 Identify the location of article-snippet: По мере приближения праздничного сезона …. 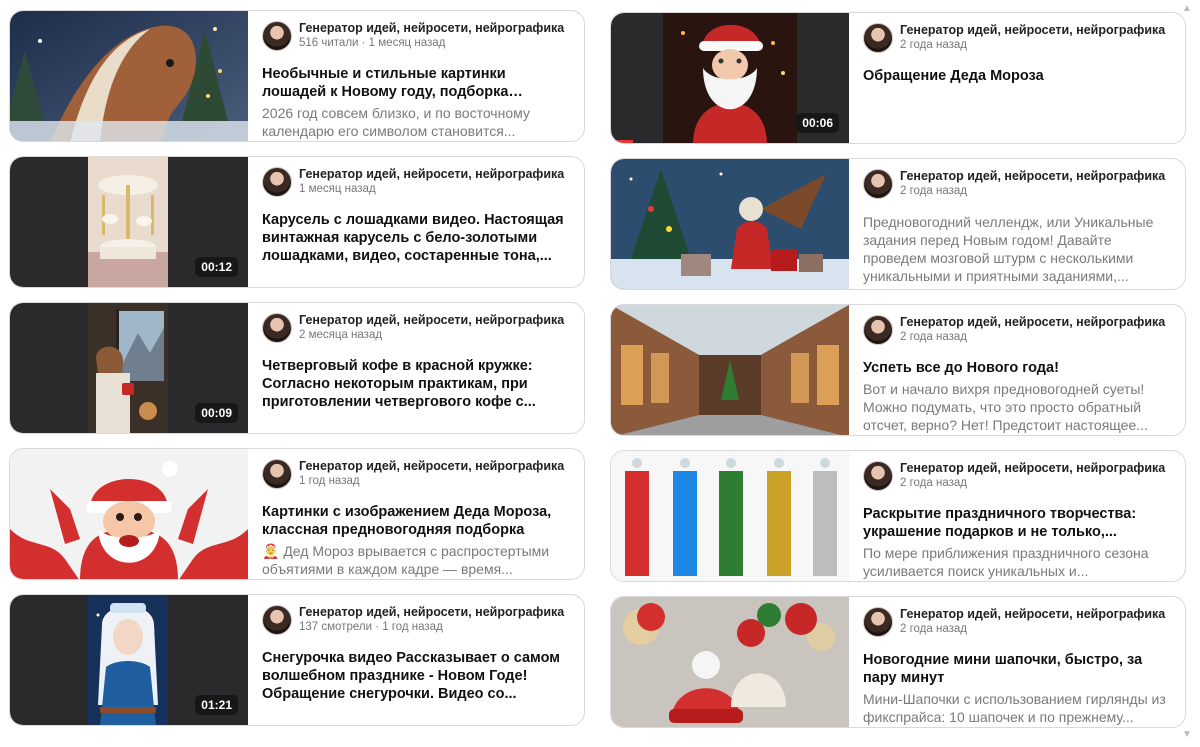
(1006, 562).